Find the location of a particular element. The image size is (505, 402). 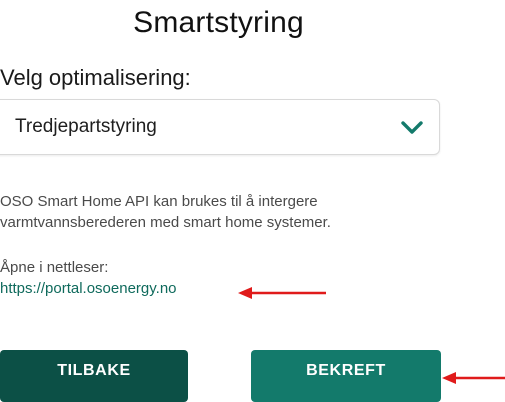

page-title: Smartstyring is located at coordinates (218, 22).